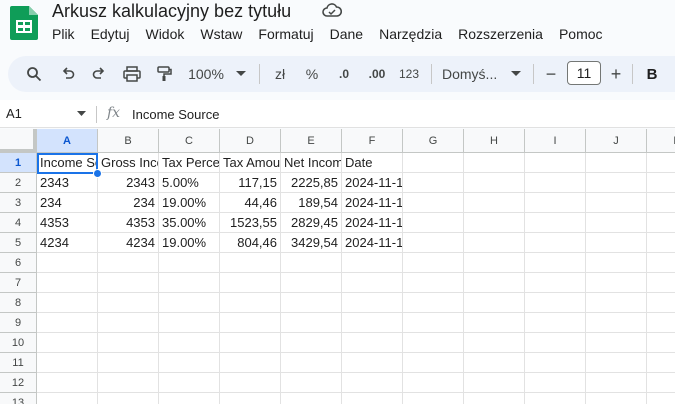  Describe the element at coordinates (661, 343) in the screenshot. I see `cell-k10` at that location.